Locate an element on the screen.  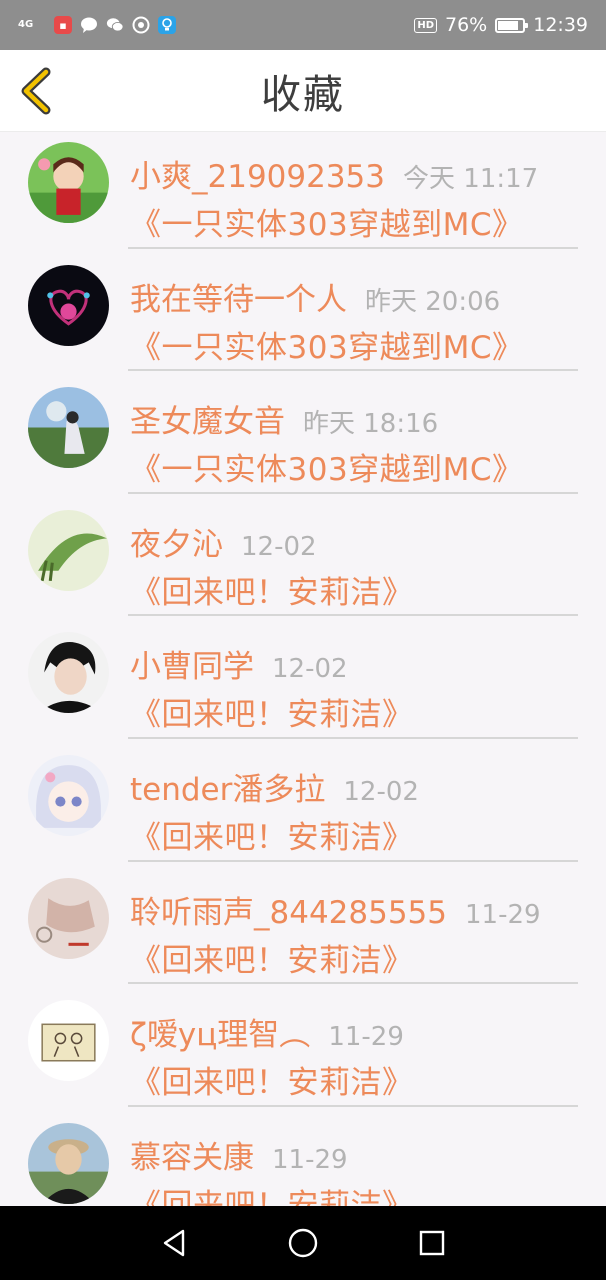
list-item: 夜夕沁 12-02 《回来吧！安莉洁》 is located at coordinates (303, 562).